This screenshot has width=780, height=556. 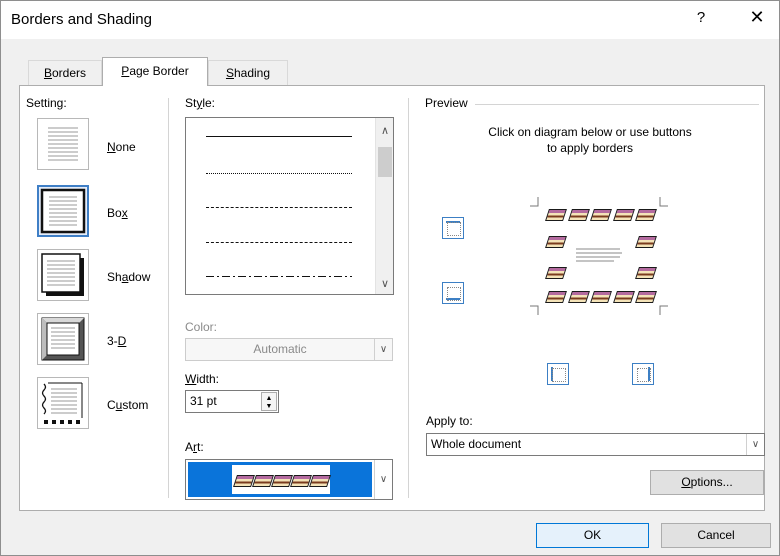 What do you see at coordinates (269, 406) in the screenshot?
I see `spin-down-icon: ▼` at bounding box center [269, 406].